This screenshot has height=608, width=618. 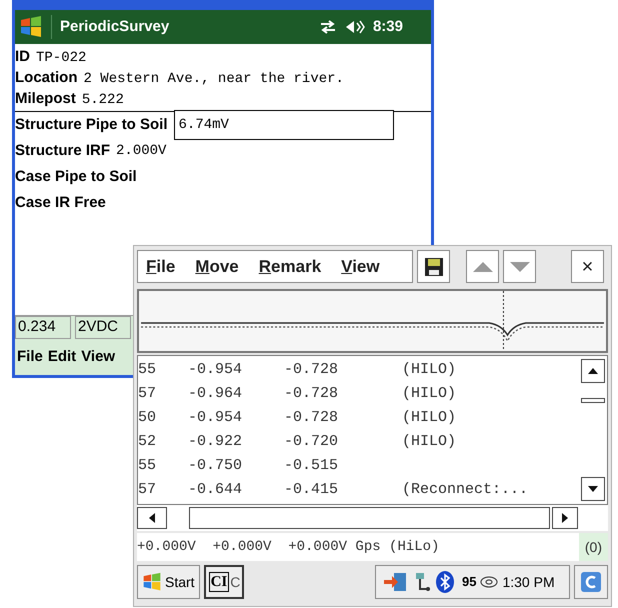 I want to click on up-button, so click(x=482, y=266).